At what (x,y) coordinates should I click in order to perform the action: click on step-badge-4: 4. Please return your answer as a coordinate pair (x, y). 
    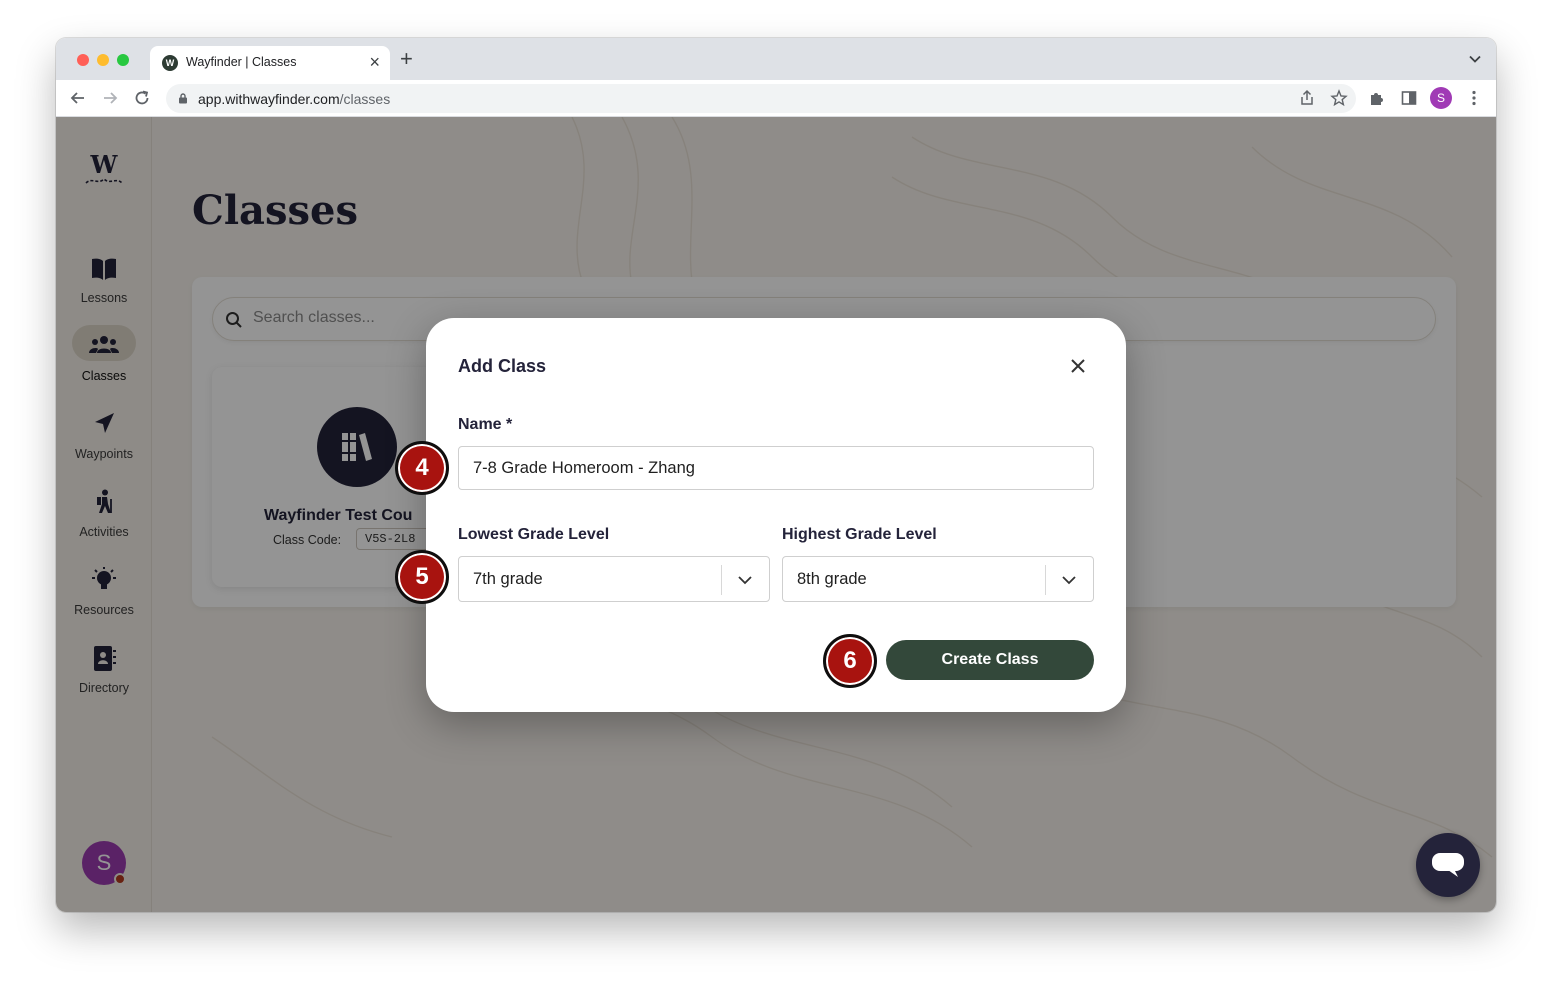
    Looking at the image, I should click on (422, 468).